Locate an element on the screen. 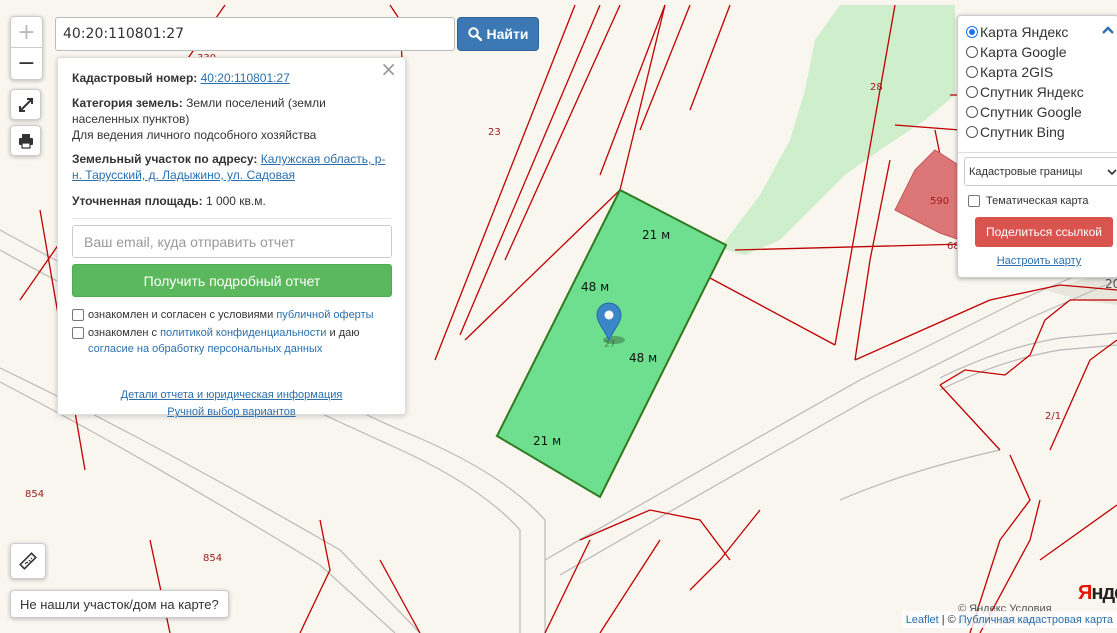 The image size is (1117, 633). setup-map-link: Настроить карту is located at coordinates (1039, 261).